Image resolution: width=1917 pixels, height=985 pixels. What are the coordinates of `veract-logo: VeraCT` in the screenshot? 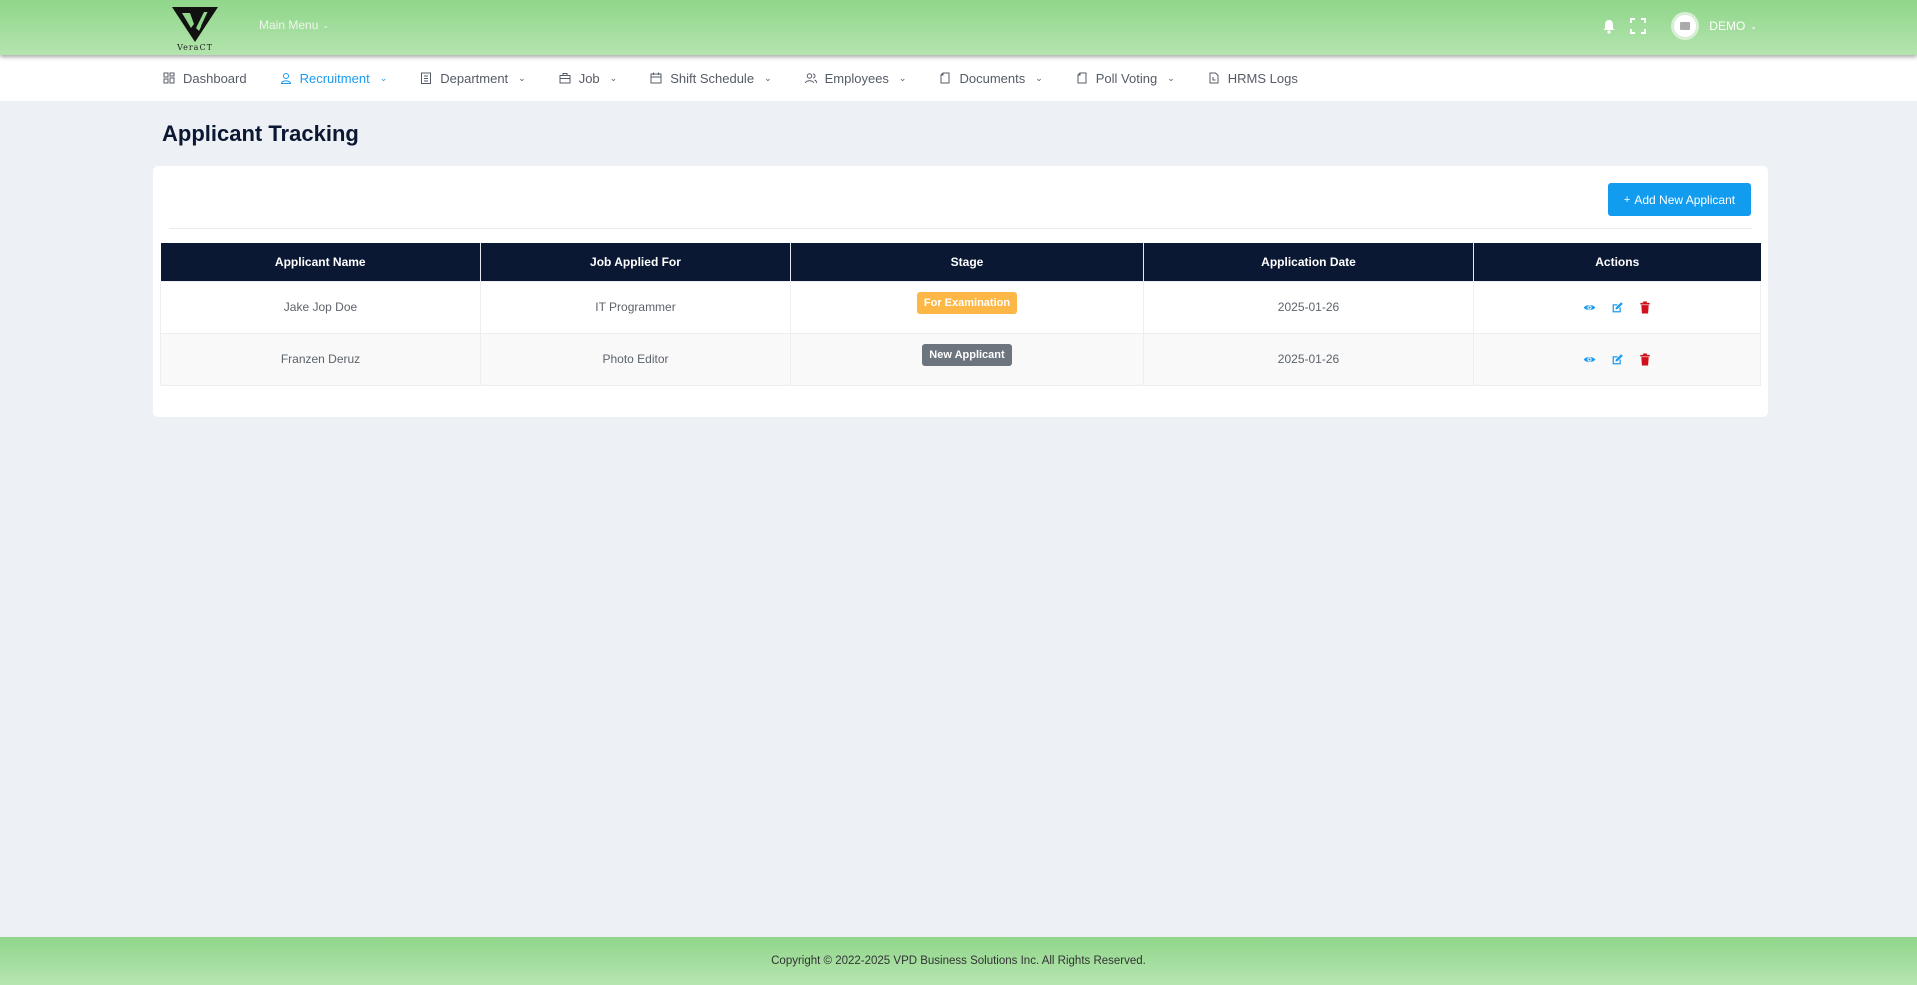 It's located at (195, 28).